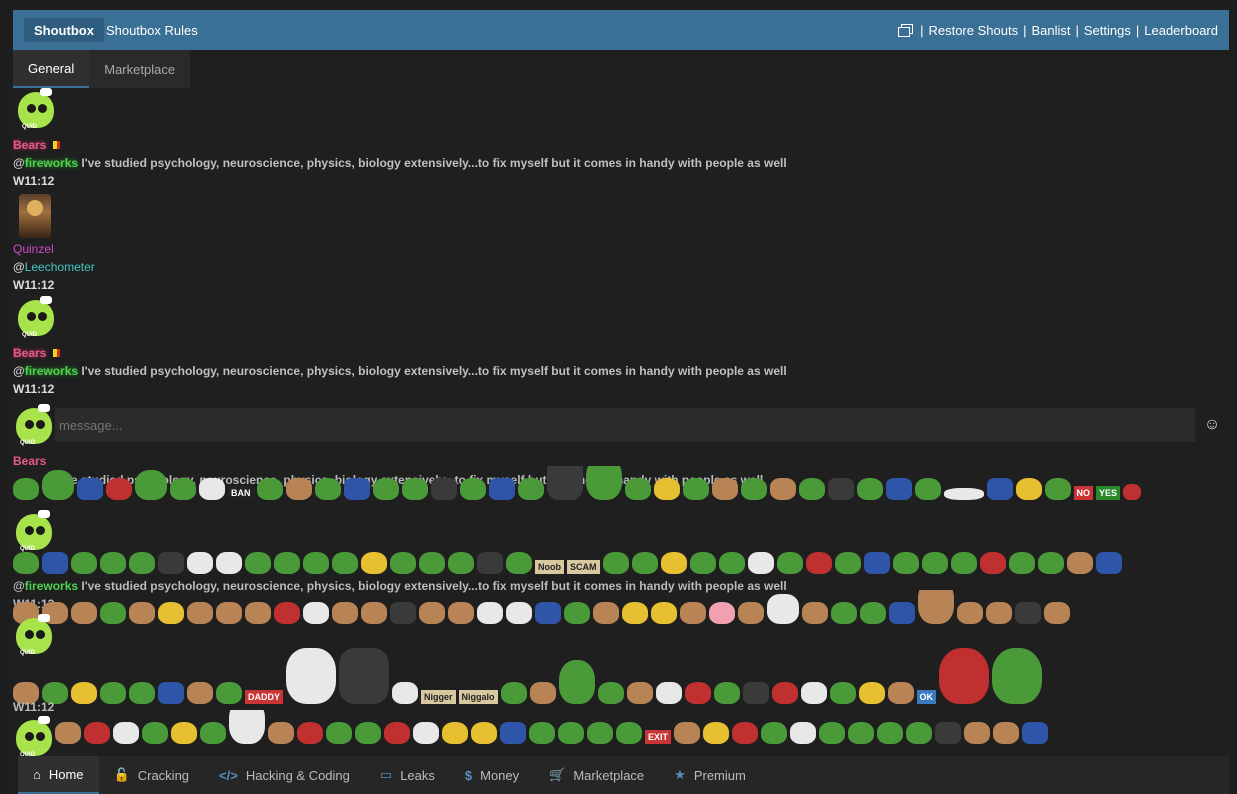 This screenshot has height=794, width=1237. What do you see at coordinates (549, 567) in the screenshot?
I see `emoji-icon: Noob` at bounding box center [549, 567].